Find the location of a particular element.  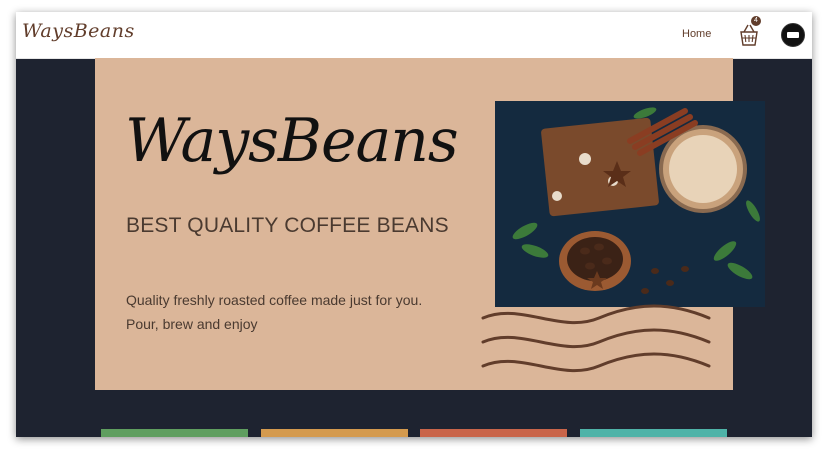

hero-description-line-2: Pour, brew and enjoy is located at coordinates (192, 324).